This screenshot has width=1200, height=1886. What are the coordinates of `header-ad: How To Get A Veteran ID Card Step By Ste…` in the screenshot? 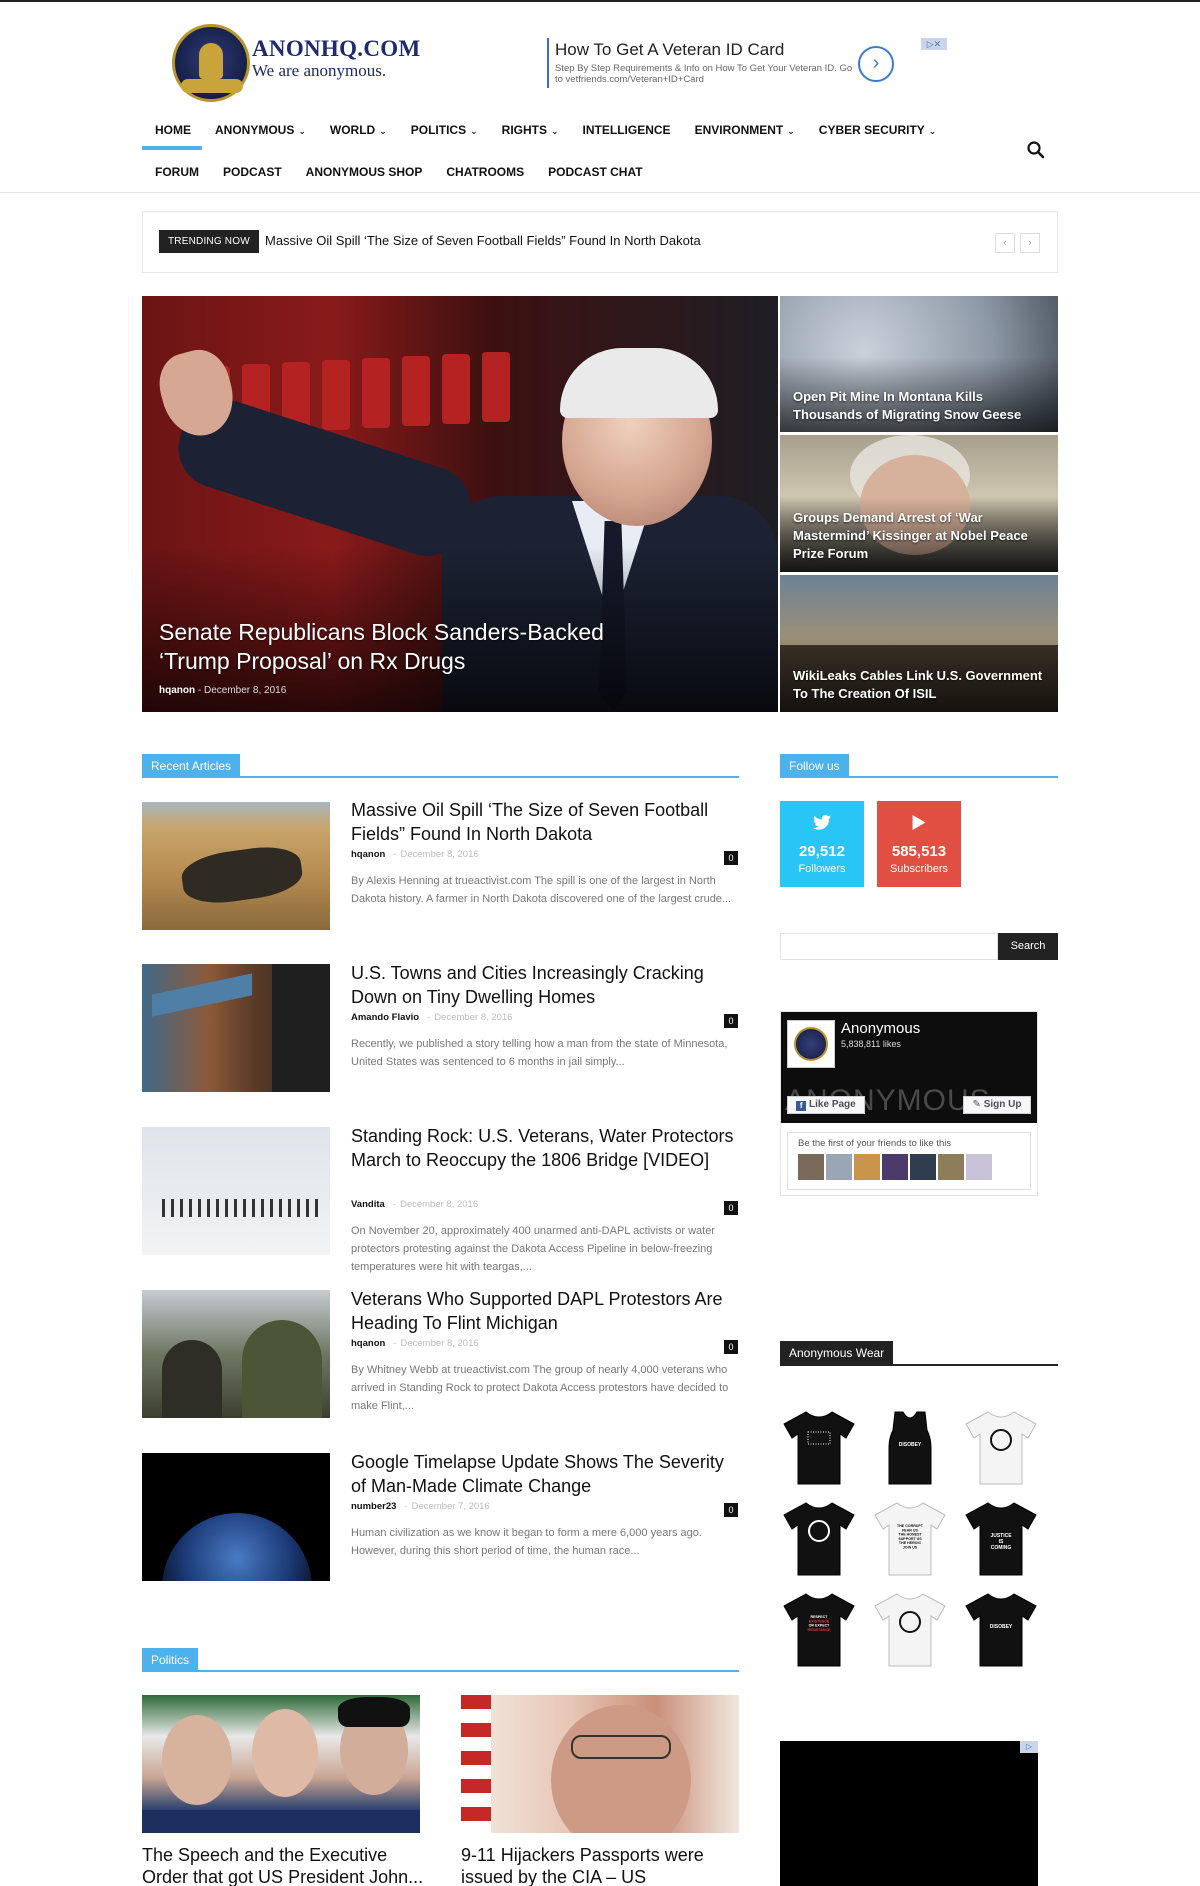 It's located at (727, 64).